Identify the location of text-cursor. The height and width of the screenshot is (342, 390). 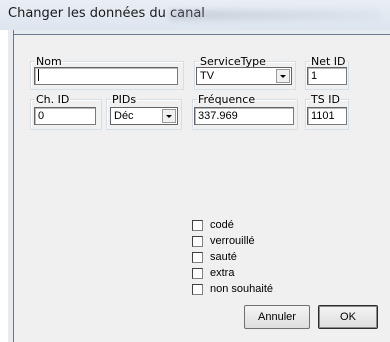
(38, 75).